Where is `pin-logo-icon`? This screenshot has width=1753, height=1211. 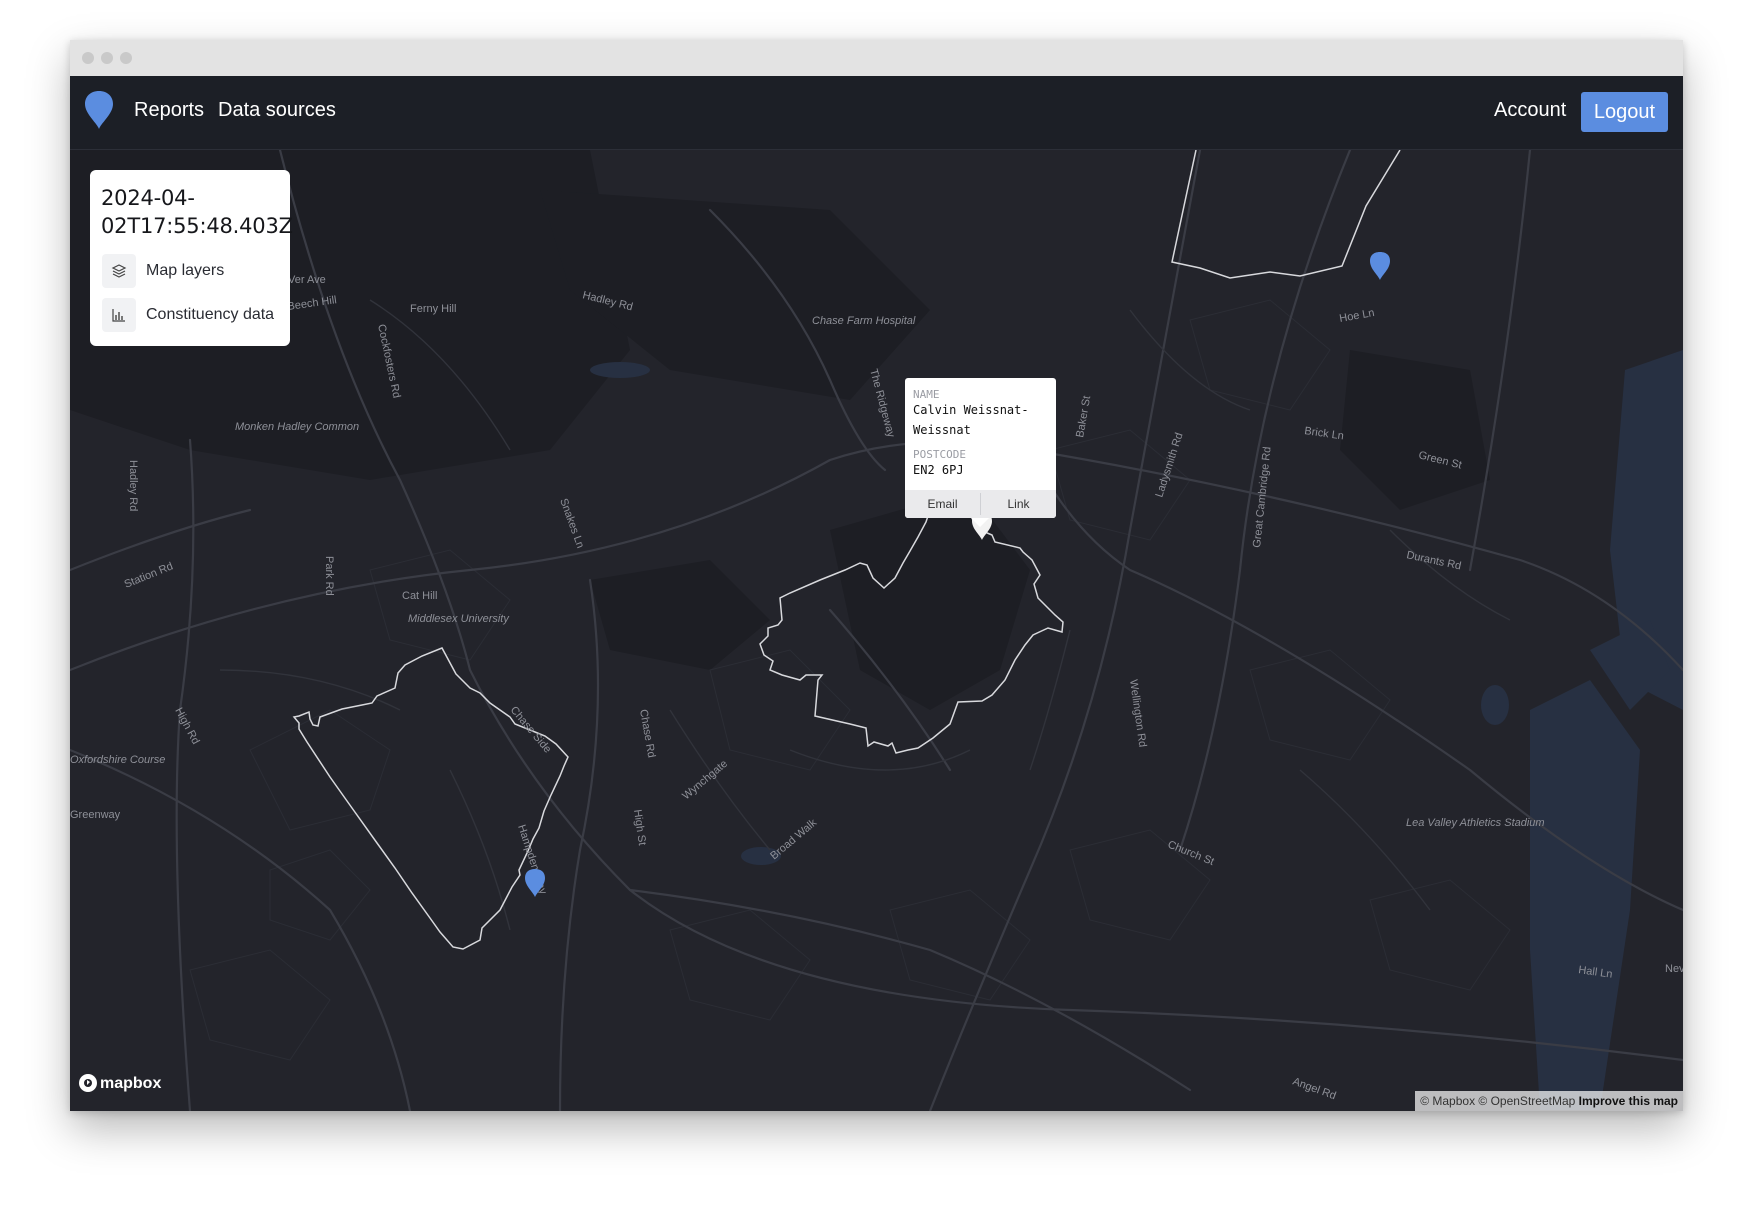
pin-logo-icon is located at coordinates (99, 112).